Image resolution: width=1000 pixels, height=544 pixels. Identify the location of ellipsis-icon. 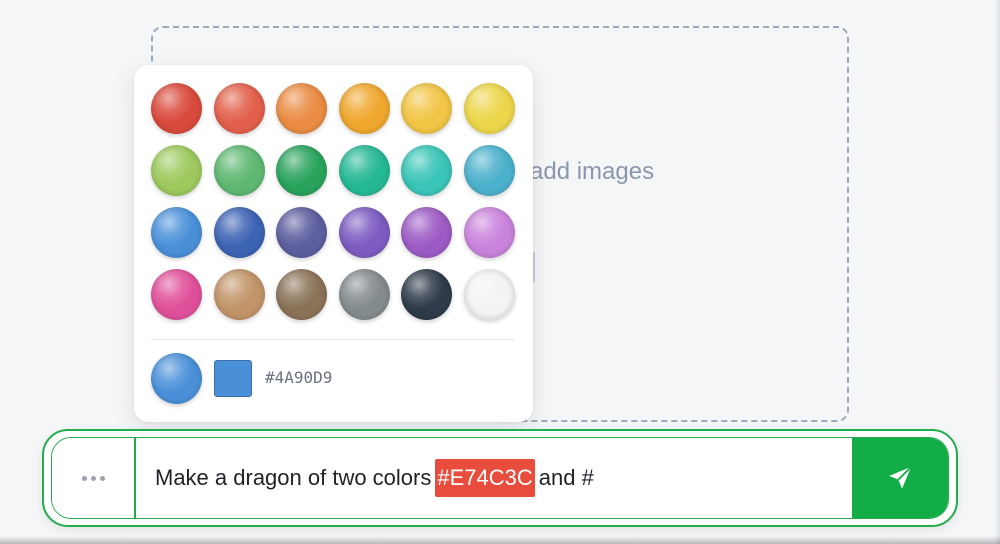
(93, 478).